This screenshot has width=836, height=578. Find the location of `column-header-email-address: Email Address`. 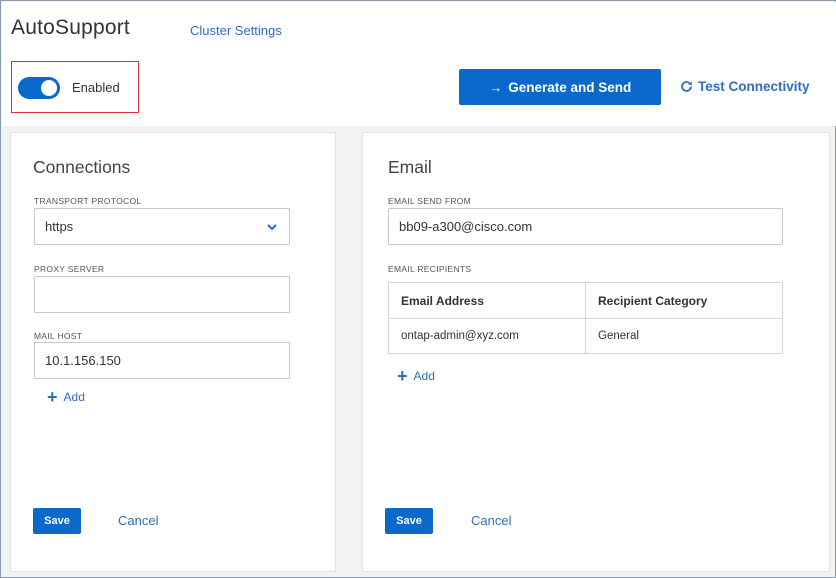

column-header-email-address: Email Address is located at coordinates (487, 300).